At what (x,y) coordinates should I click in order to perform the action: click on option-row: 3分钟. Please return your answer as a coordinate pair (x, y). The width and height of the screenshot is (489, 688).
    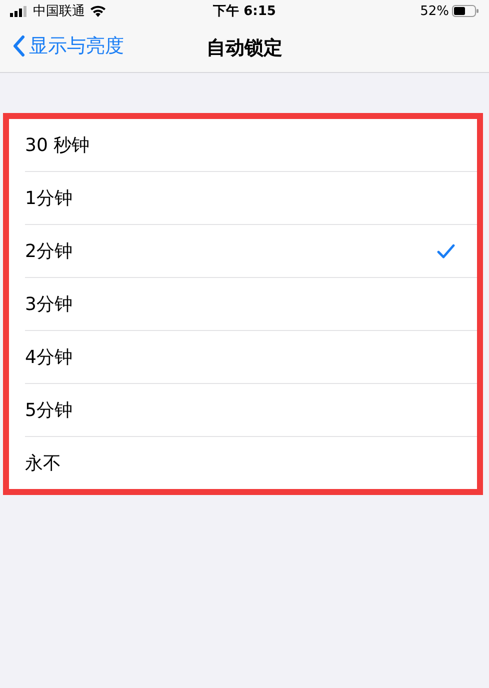
    Looking at the image, I should click on (251, 304).